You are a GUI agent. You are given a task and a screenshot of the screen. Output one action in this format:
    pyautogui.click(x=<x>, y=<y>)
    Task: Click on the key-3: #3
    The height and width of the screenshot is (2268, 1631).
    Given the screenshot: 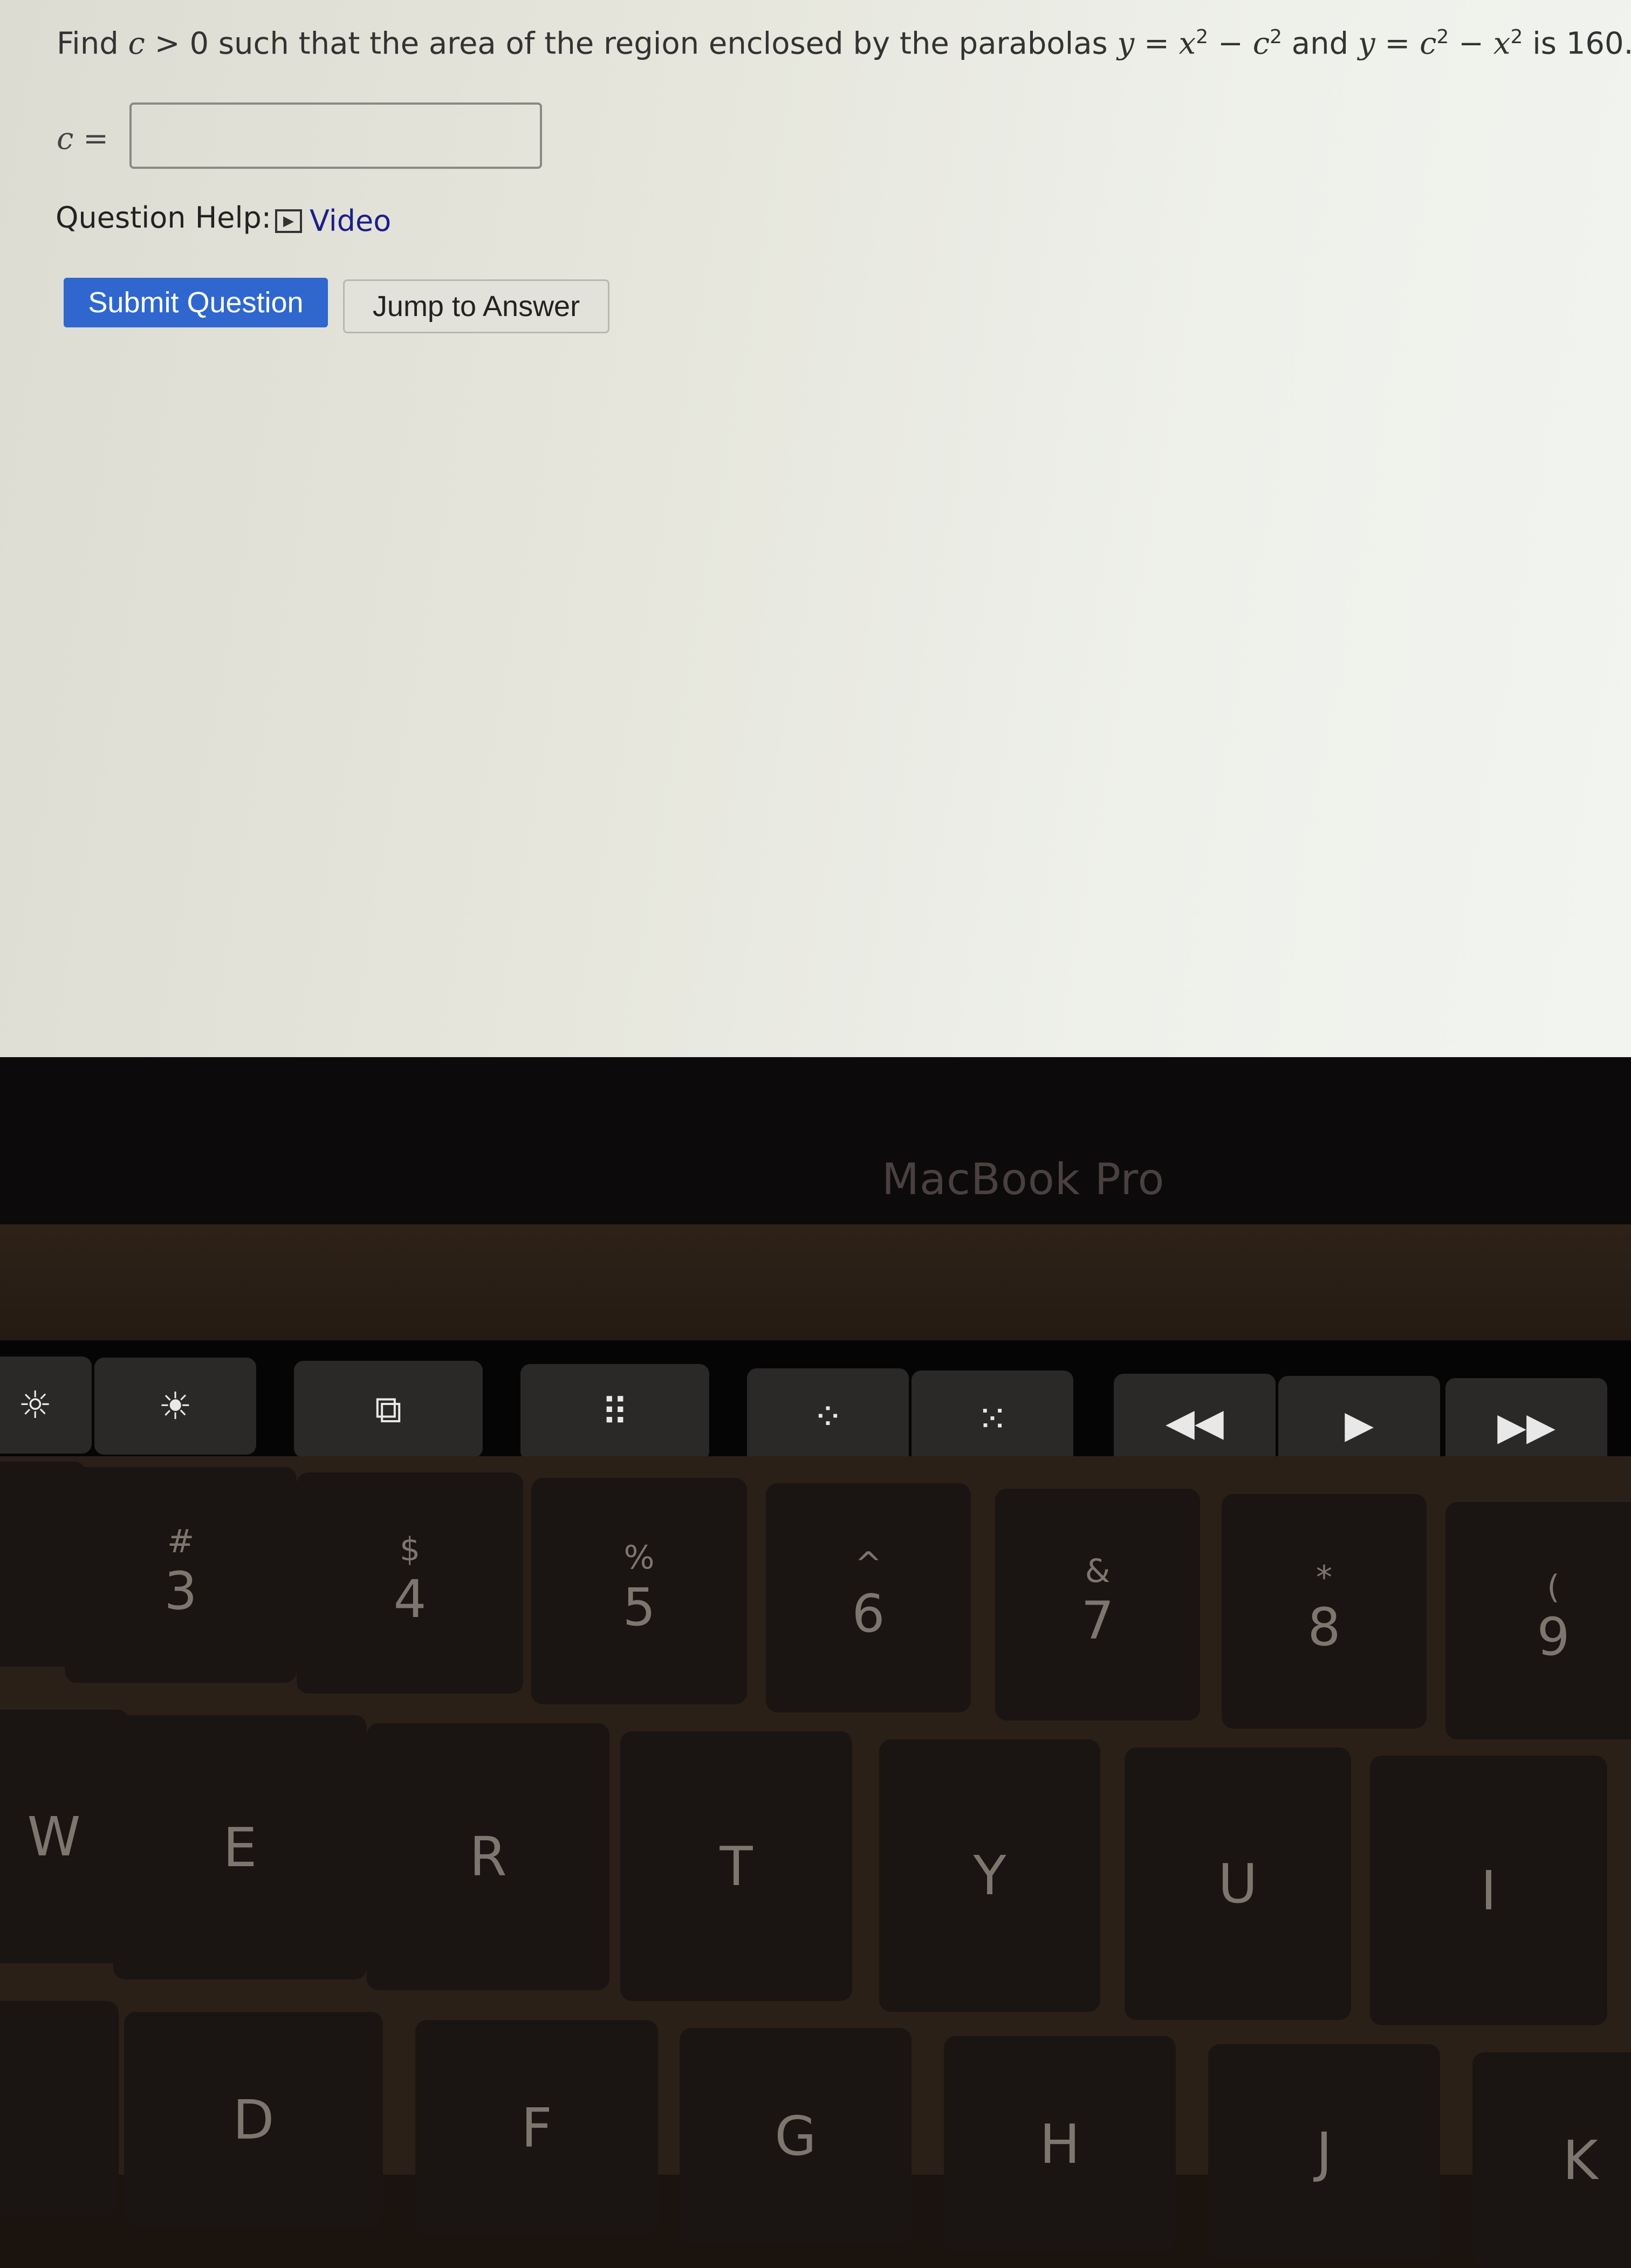 What is the action you would take?
    pyautogui.click(x=181, y=1575)
    